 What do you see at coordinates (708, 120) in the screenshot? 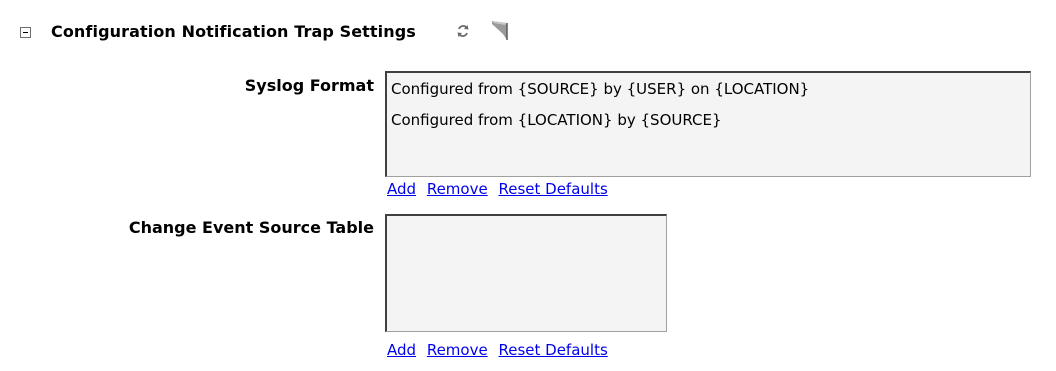
I see `list-item: Configured from {LOCATION} by {SOURCE}` at bounding box center [708, 120].